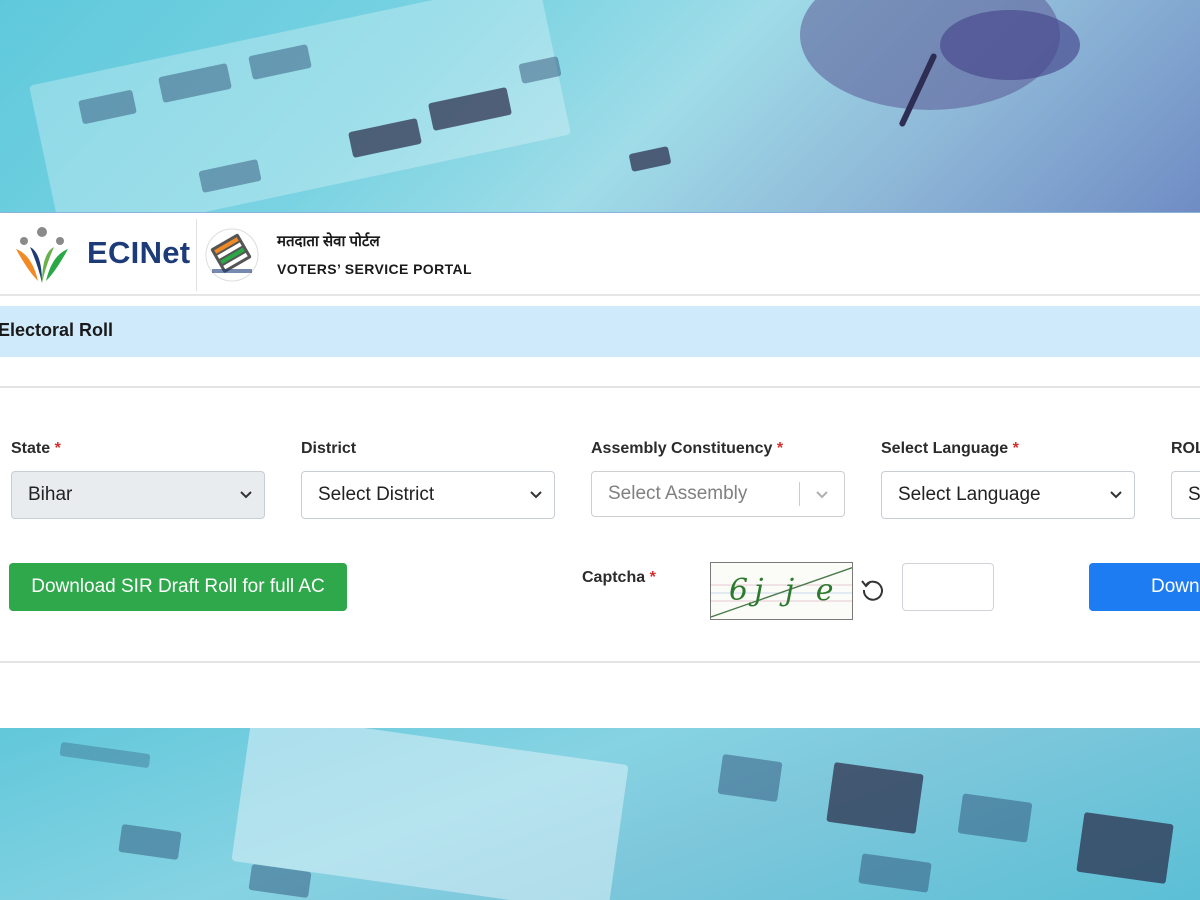 The width and height of the screenshot is (1200, 900). Describe the element at coordinates (138, 495) in the screenshot. I see `state-select: Bihar` at that location.